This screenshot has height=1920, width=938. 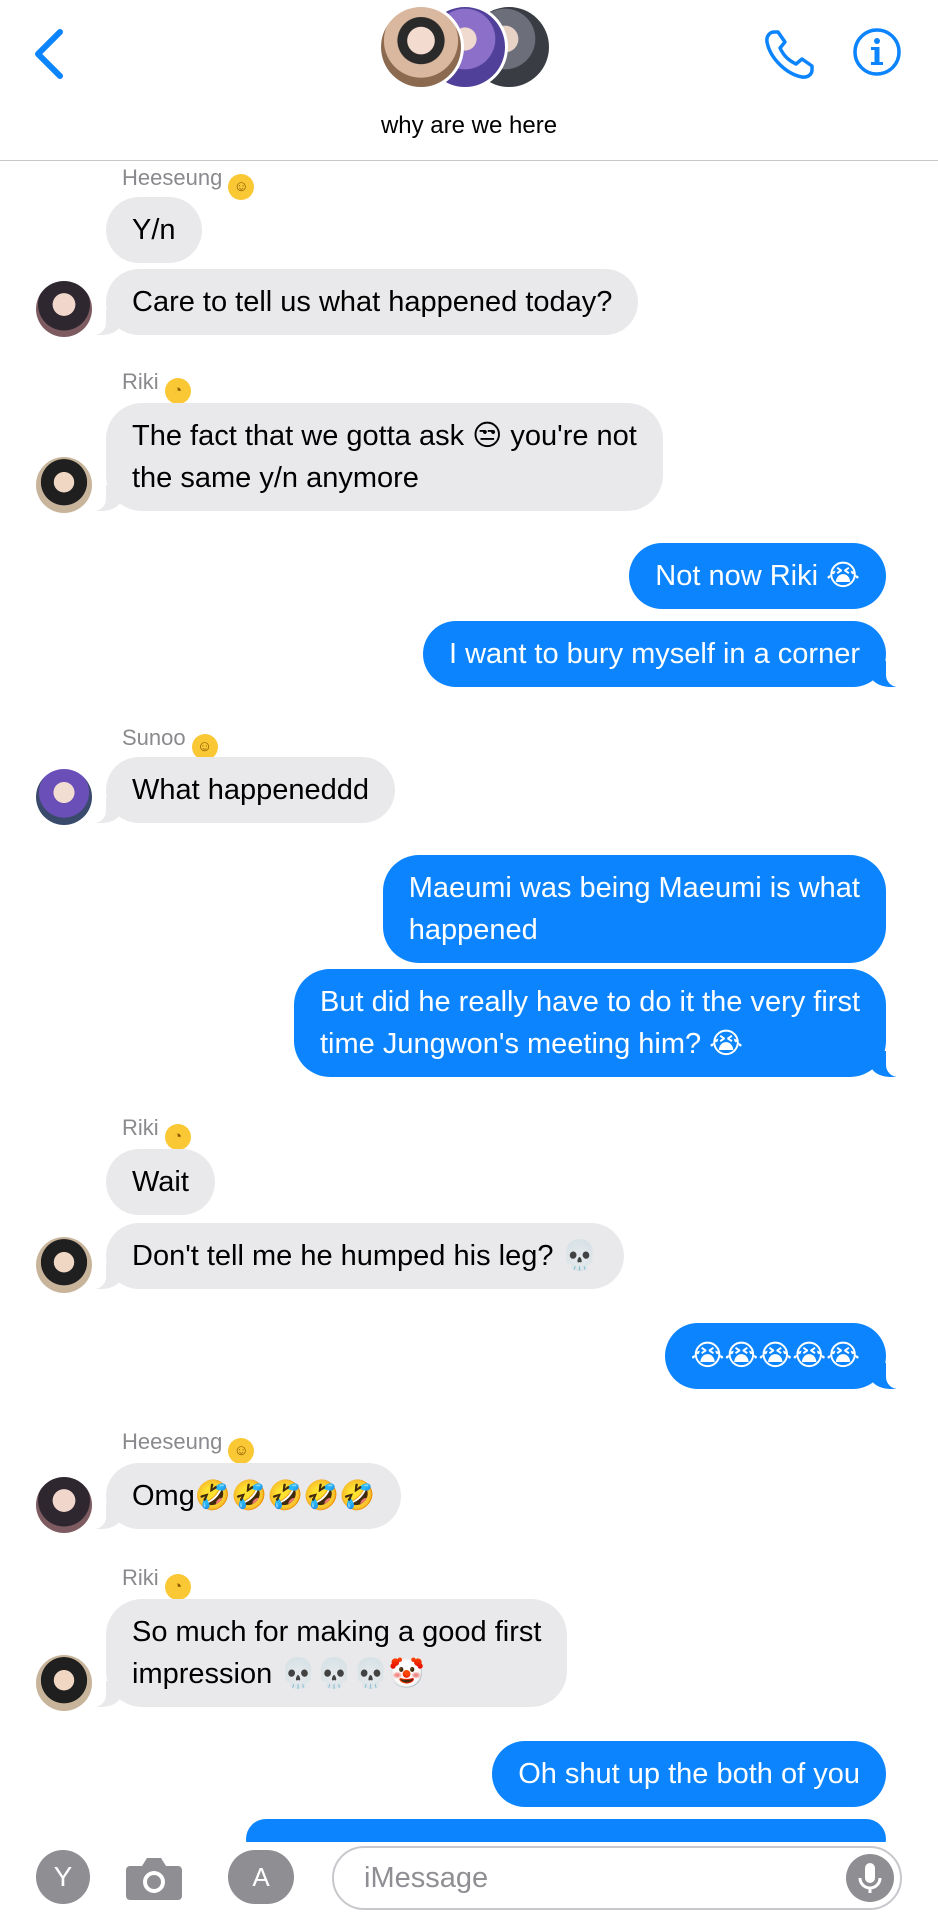 I want to click on conversation-header: why are we here, so click(x=469, y=80).